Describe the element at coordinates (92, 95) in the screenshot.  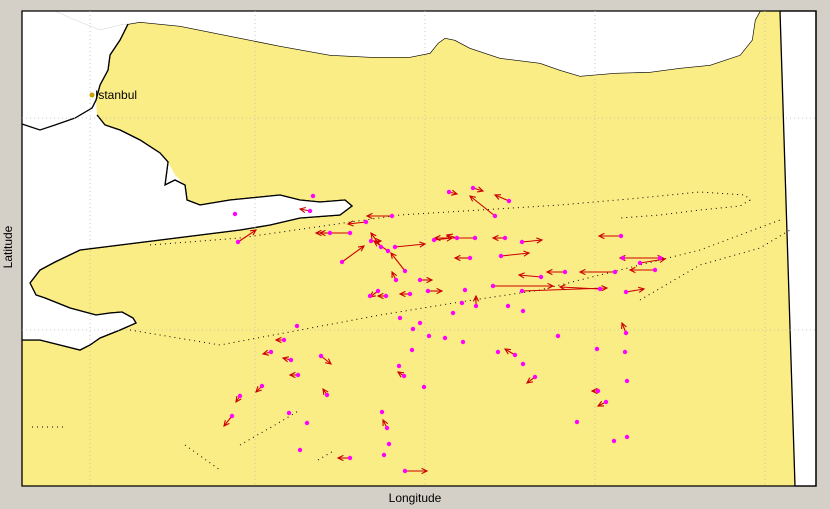
I see `istanbul-marker` at that location.